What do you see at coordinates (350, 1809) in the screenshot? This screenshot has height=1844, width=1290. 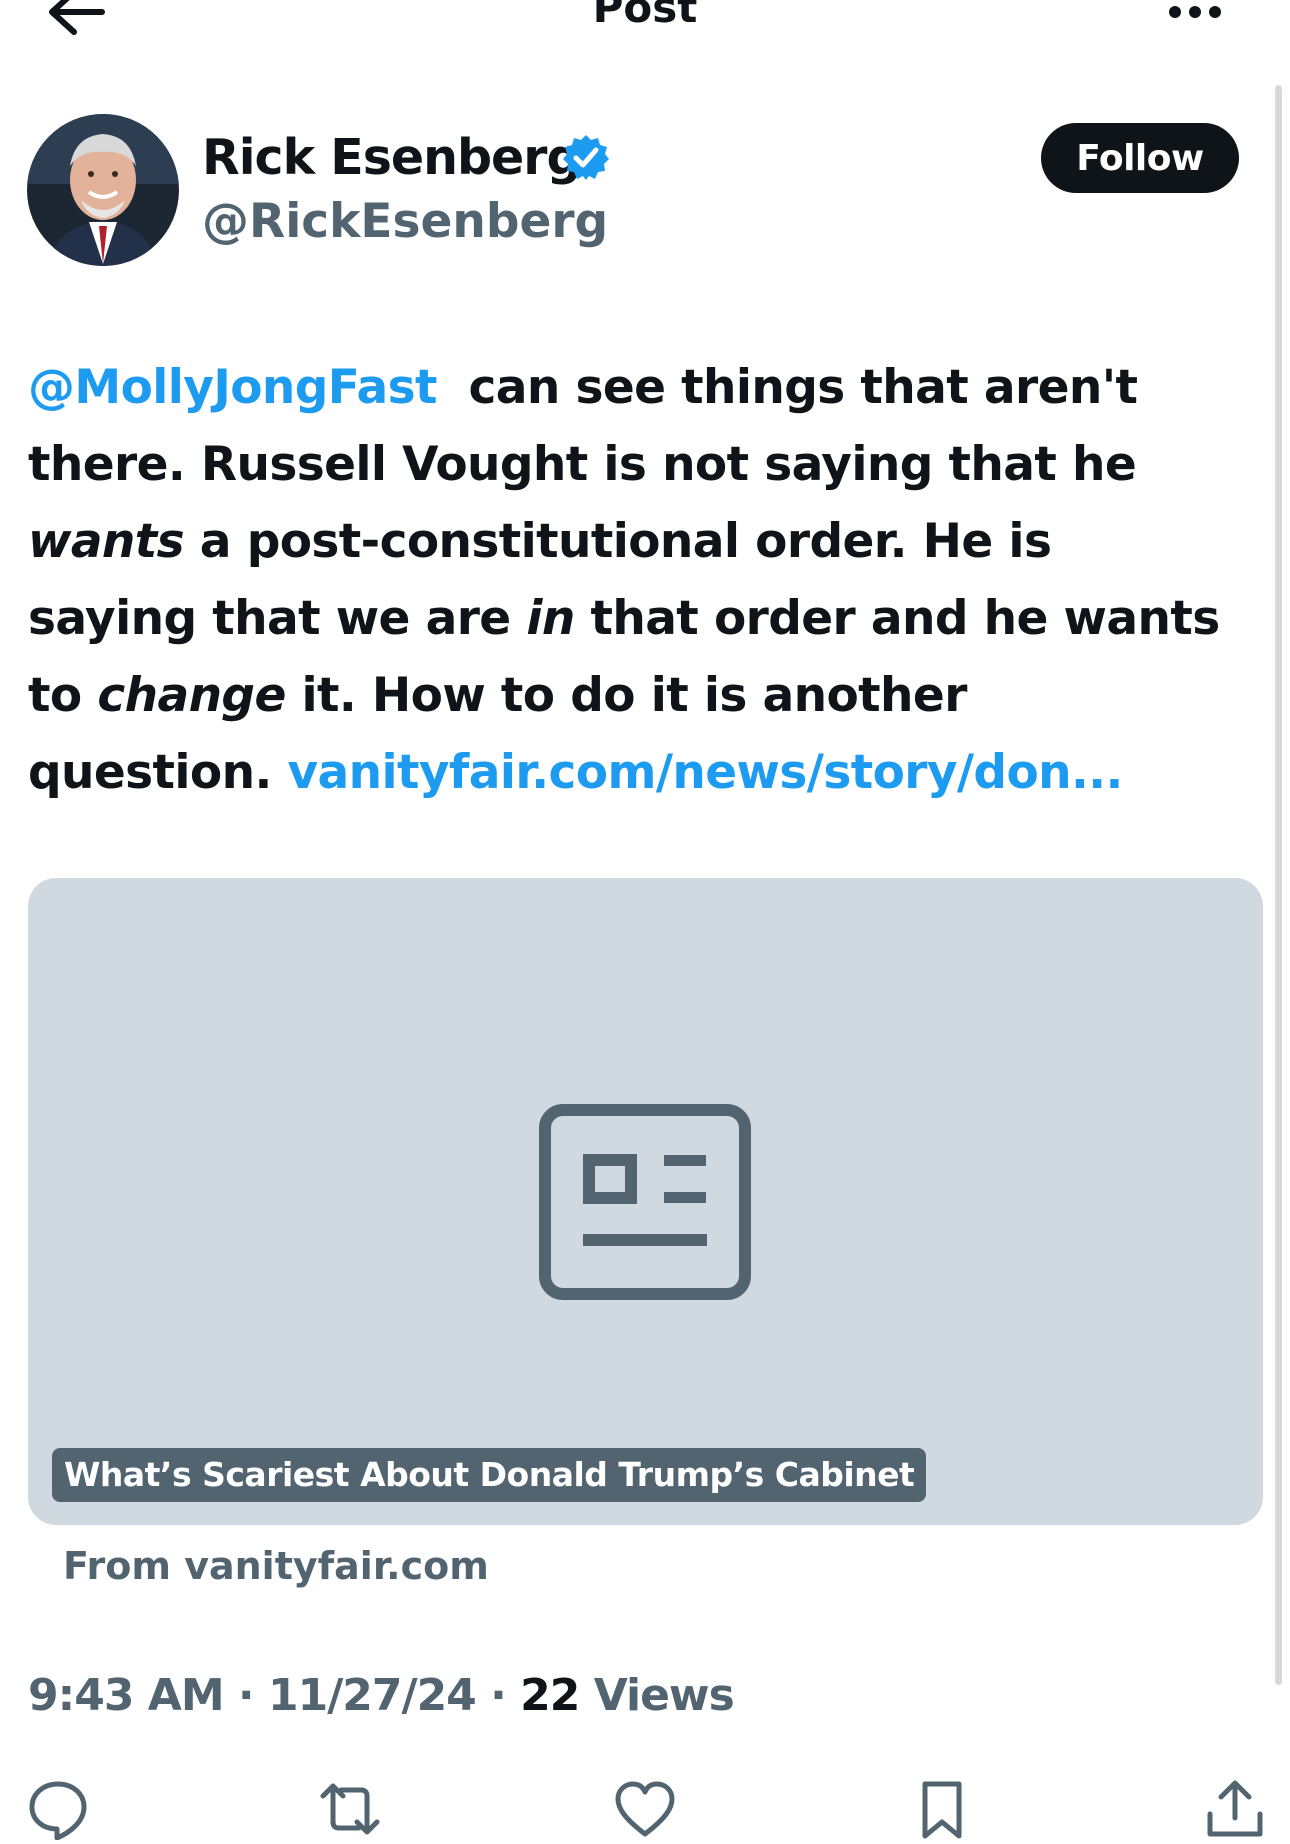 I see `repost-icon` at bounding box center [350, 1809].